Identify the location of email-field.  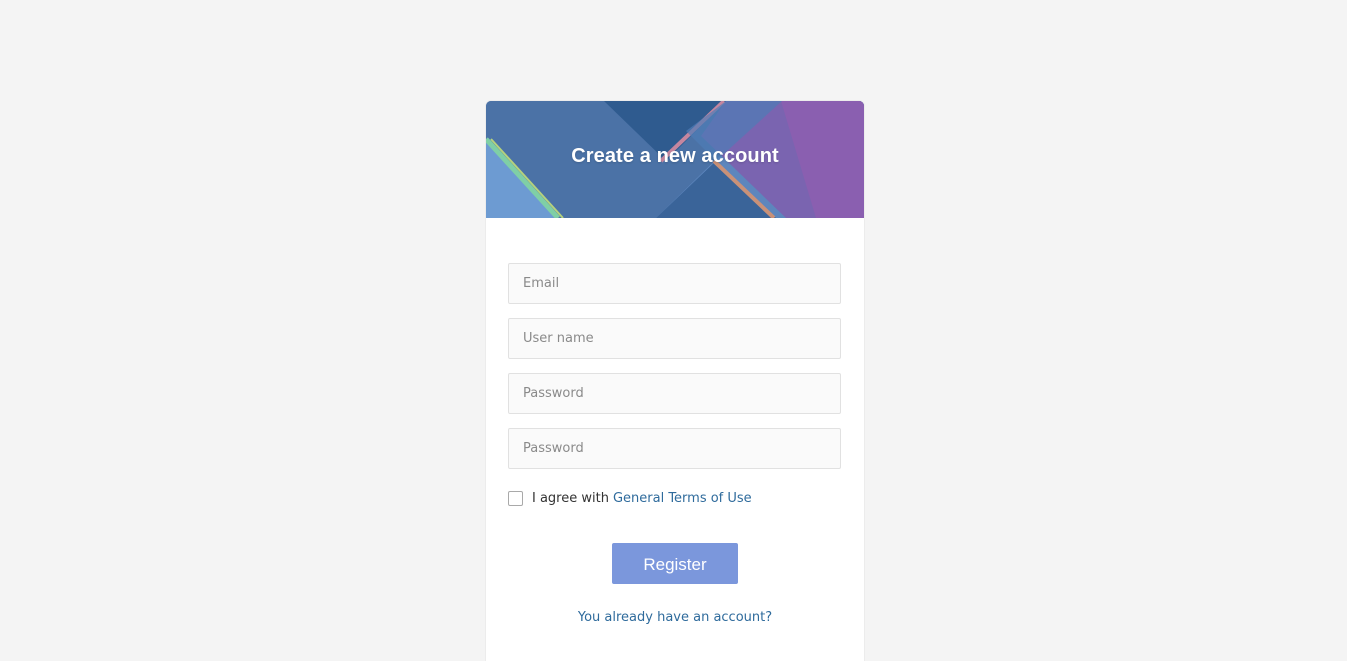
(674, 283).